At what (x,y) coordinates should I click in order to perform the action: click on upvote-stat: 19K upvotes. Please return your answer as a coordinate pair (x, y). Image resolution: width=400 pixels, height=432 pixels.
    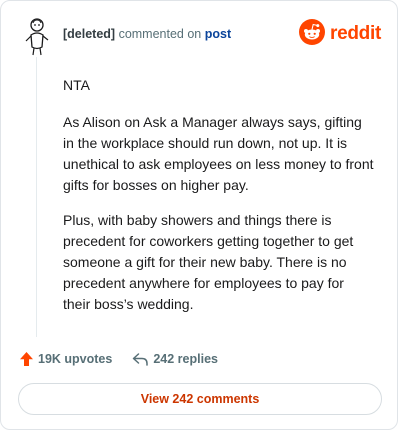
    Looking at the image, I should click on (65, 359).